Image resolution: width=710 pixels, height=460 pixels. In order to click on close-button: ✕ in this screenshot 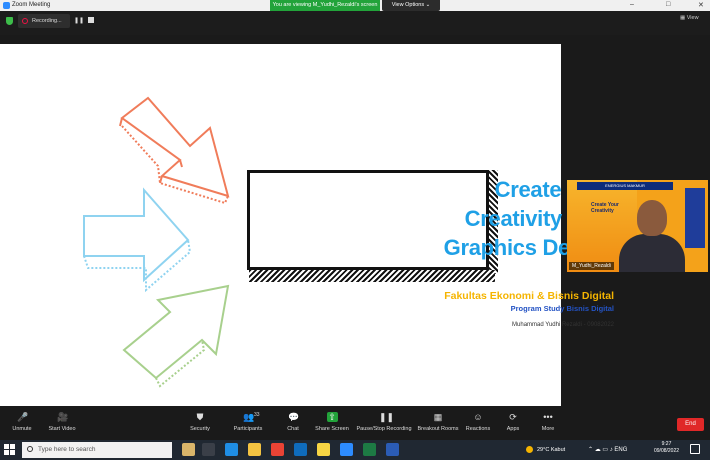, I will do `click(701, 5)`.